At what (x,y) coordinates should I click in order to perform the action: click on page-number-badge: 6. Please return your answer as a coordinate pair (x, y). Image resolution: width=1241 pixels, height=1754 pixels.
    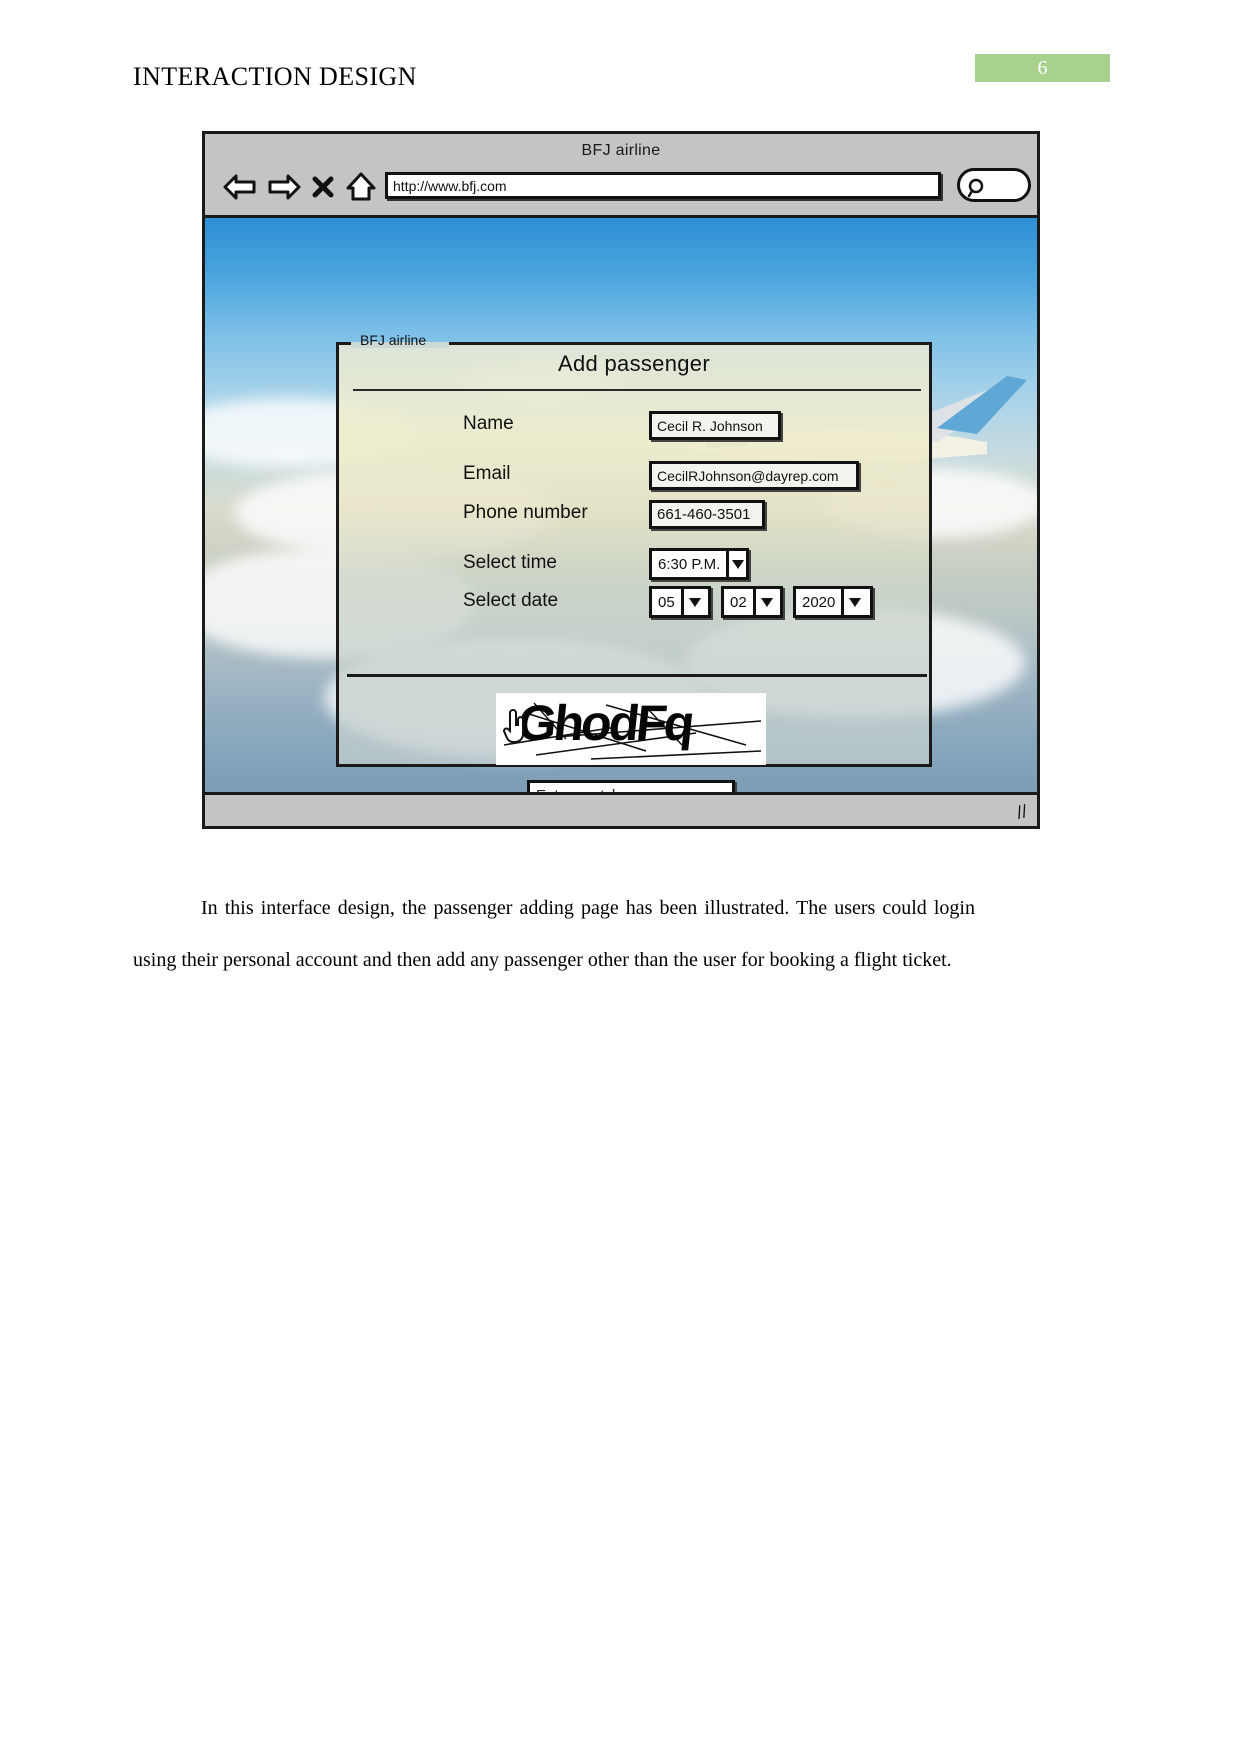
    Looking at the image, I should click on (1042, 68).